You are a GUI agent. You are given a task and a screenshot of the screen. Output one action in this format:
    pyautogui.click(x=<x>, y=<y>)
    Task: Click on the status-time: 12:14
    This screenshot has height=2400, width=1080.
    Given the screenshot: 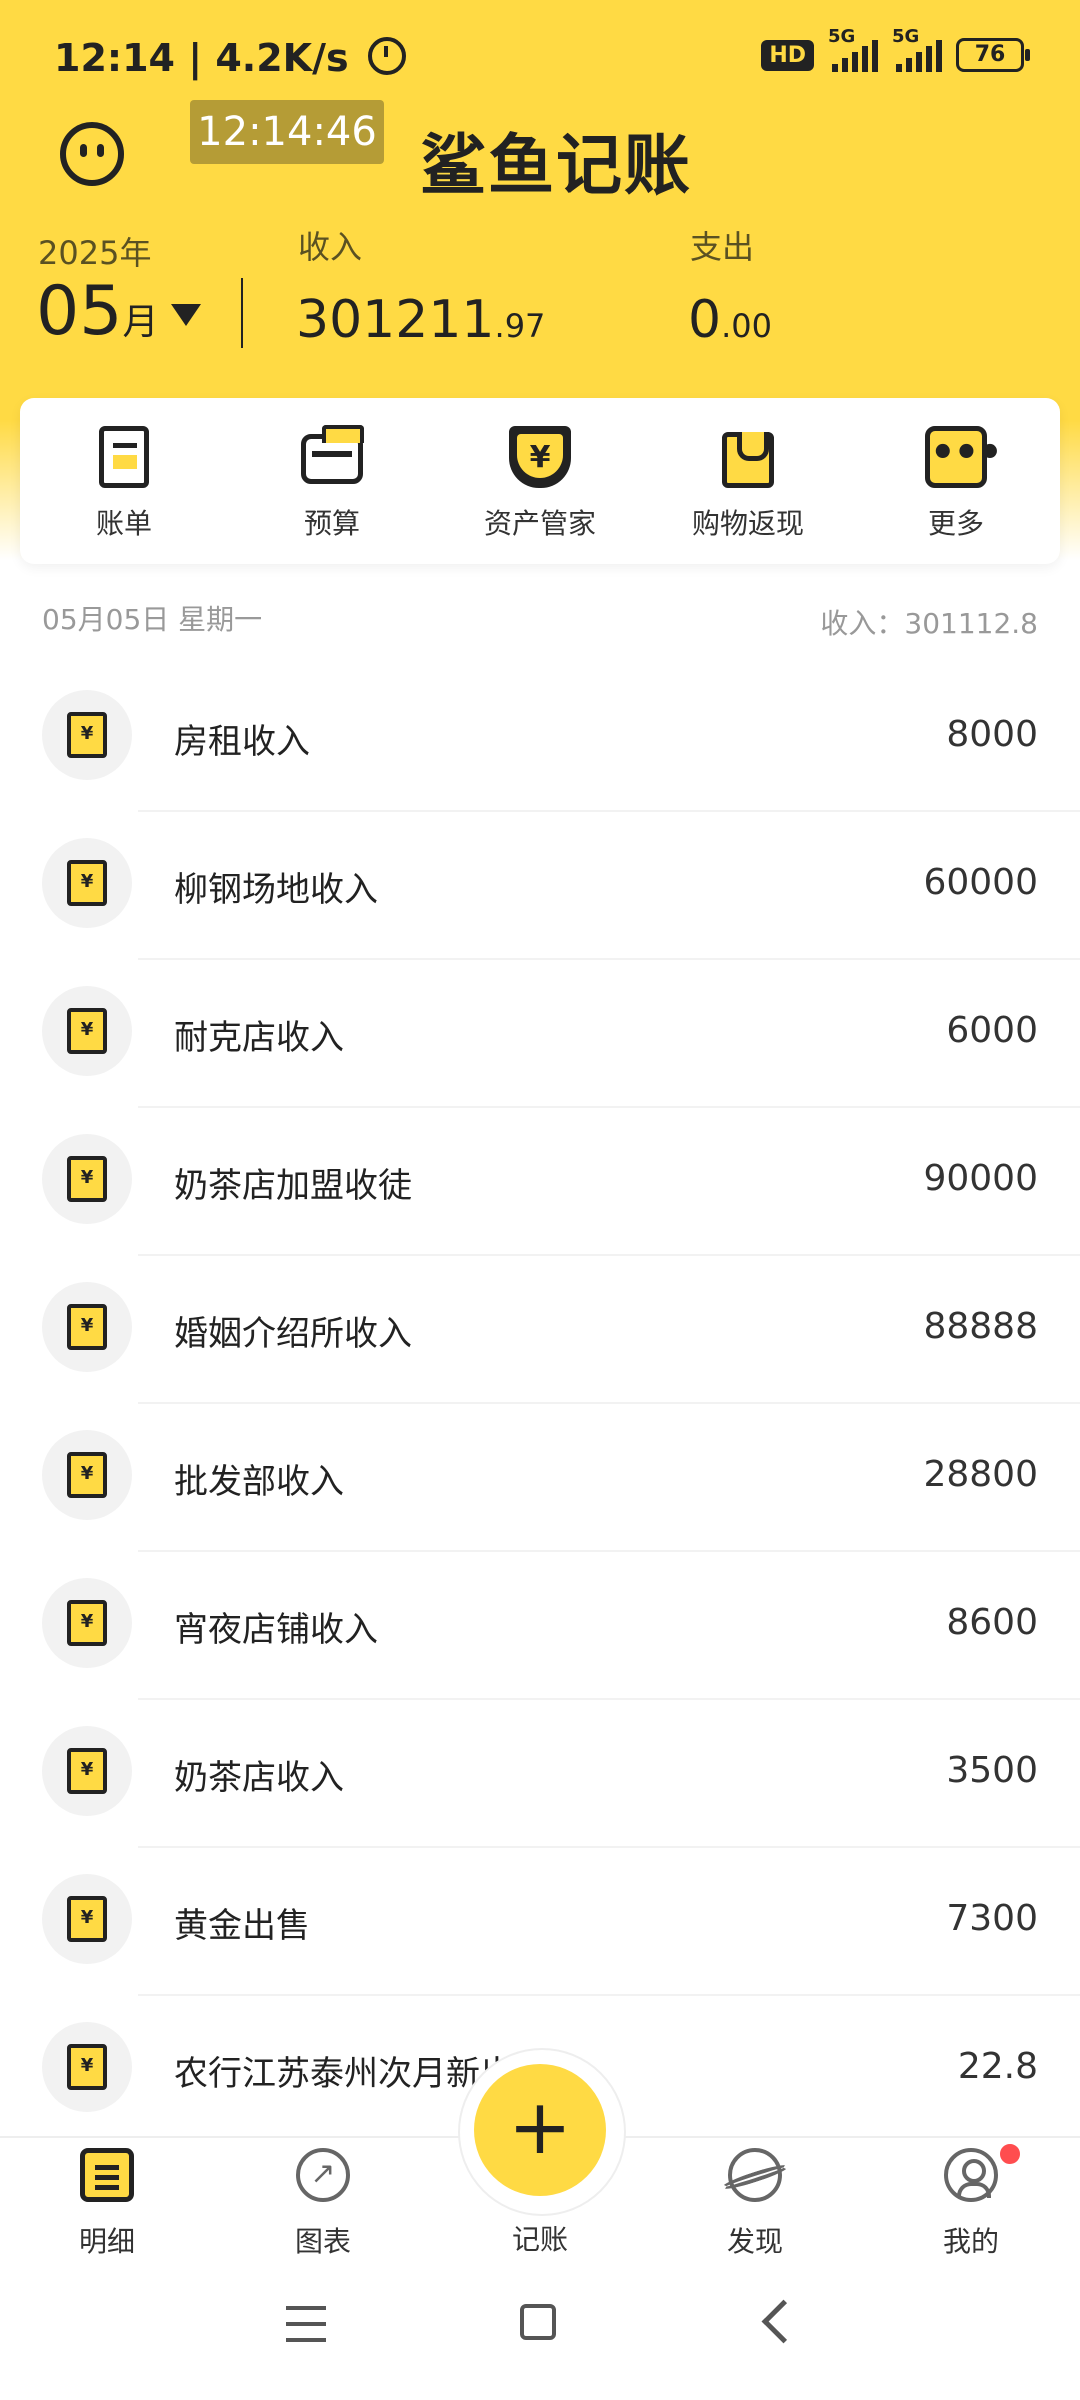 What is the action you would take?
    pyautogui.click(x=114, y=58)
    